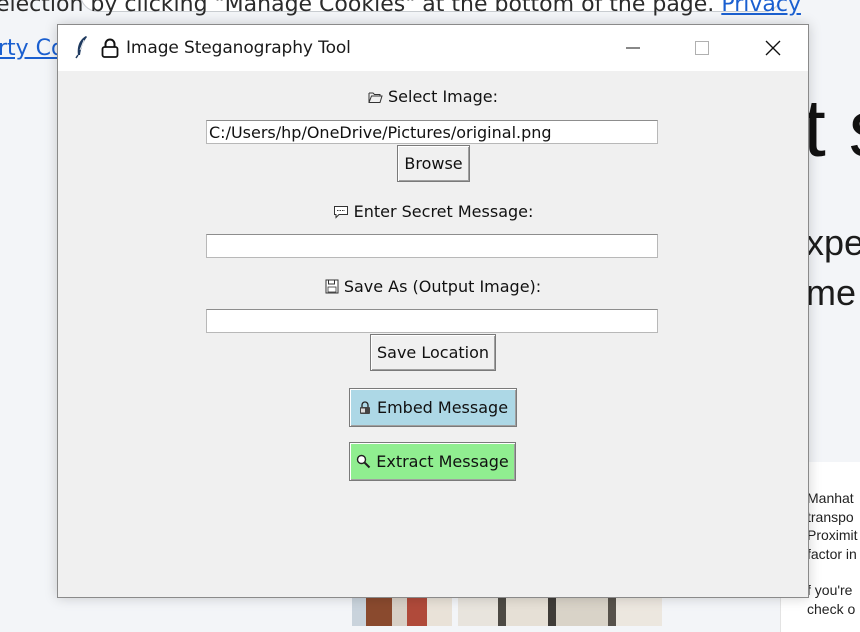 This screenshot has height=632, width=860. Describe the element at coordinates (831, 128) in the screenshot. I see `background-headline: t s` at that location.